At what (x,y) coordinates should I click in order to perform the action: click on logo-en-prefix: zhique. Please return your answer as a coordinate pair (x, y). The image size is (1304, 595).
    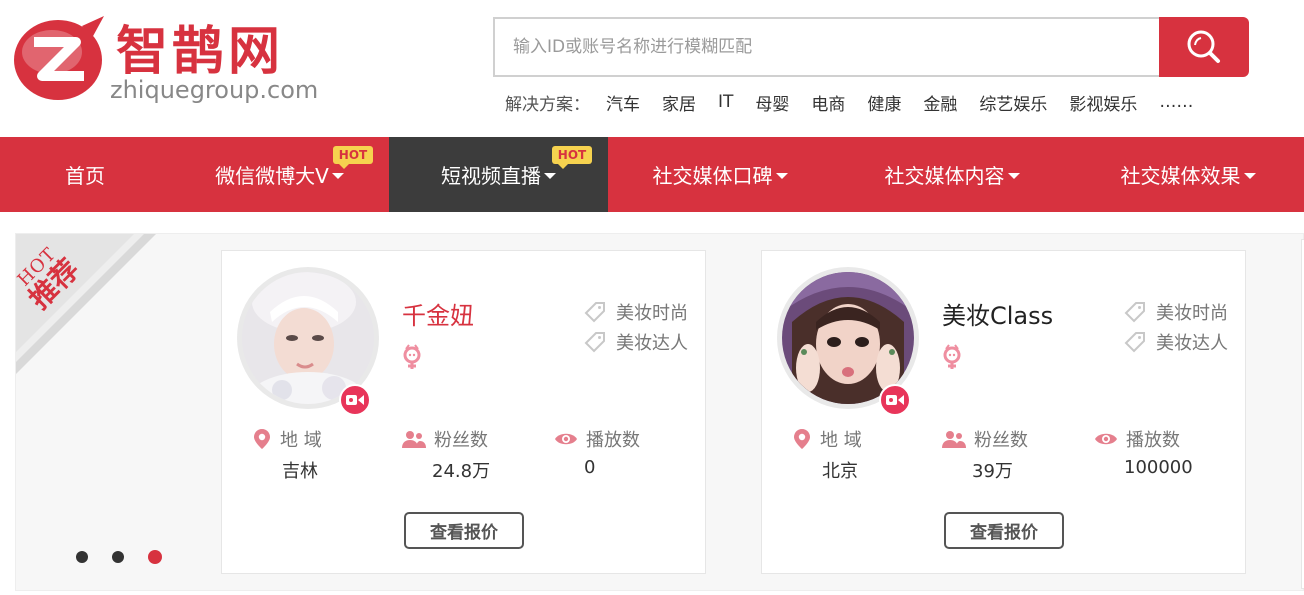
    Looking at the image, I should click on (150, 90).